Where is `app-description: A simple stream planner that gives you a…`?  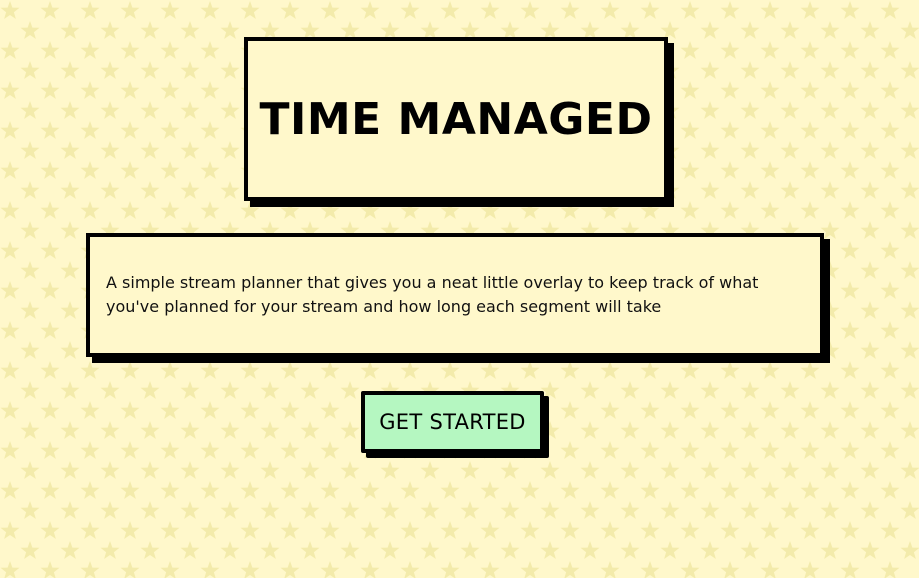 app-description: A simple stream planner that gives you a… is located at coordinates (432, 294).